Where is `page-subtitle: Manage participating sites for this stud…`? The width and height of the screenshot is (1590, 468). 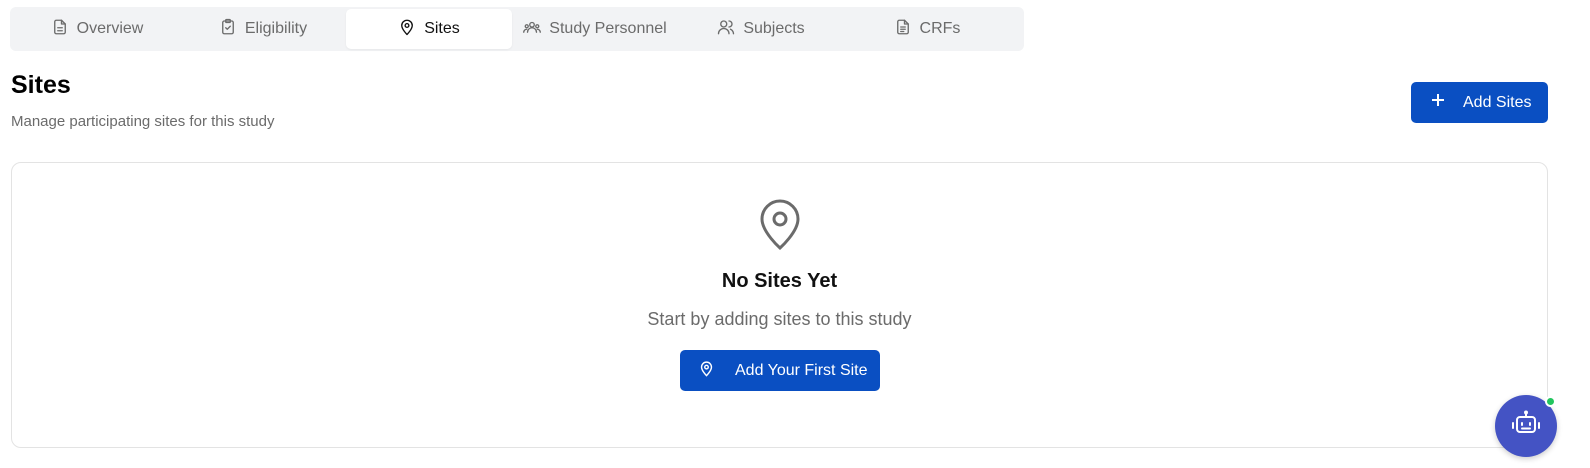 page-subtitle: Manage participating sites for this stud… is located at coordinates (143, 121).